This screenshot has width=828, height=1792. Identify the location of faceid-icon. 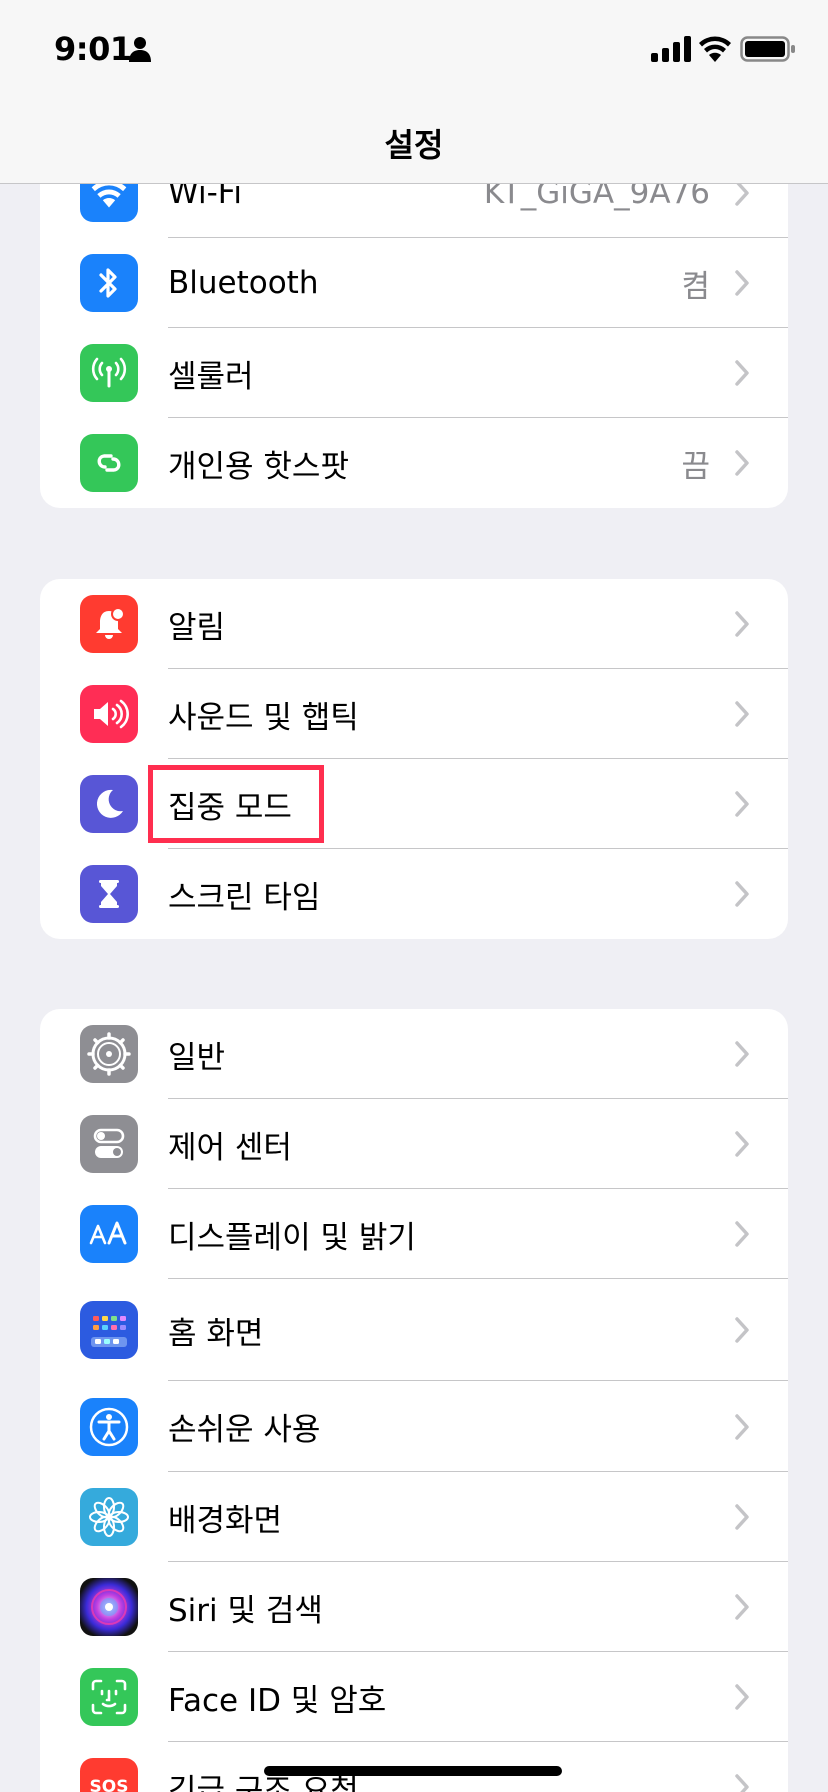
(109, 1697).